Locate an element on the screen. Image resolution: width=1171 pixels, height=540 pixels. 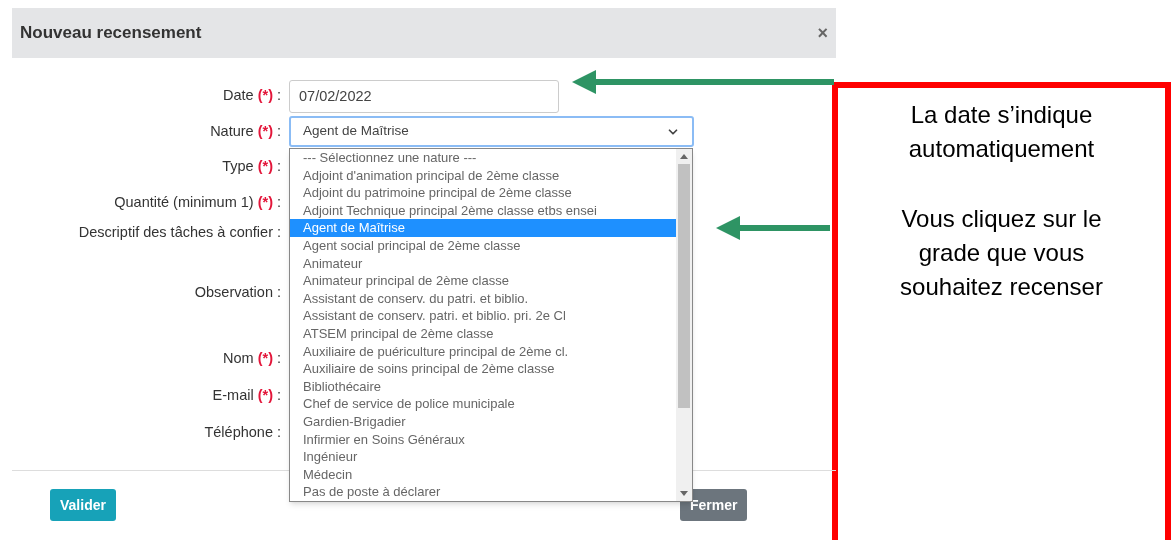
field-label: Date is located at coordinates (238, 96).